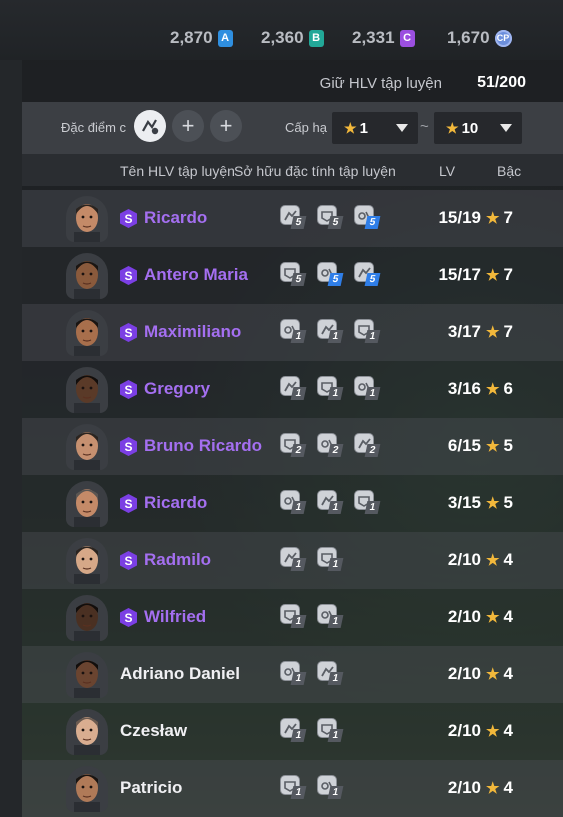 The width and height of the screenshot is (563, 817). Describe the element at coordinates (464, 331) in the screenshot. I see `coach-level: 3/17` at that location.